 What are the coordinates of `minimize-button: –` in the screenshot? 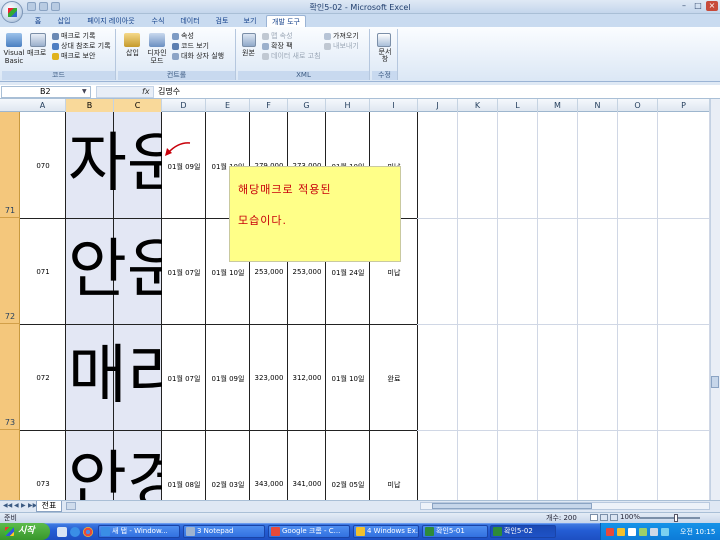 It's located at (684, 6).